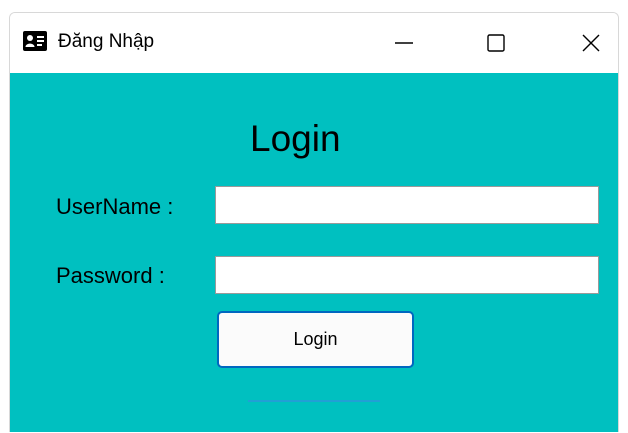 The image size is (628, 433). I want to click on username-input, so click(407, 205).